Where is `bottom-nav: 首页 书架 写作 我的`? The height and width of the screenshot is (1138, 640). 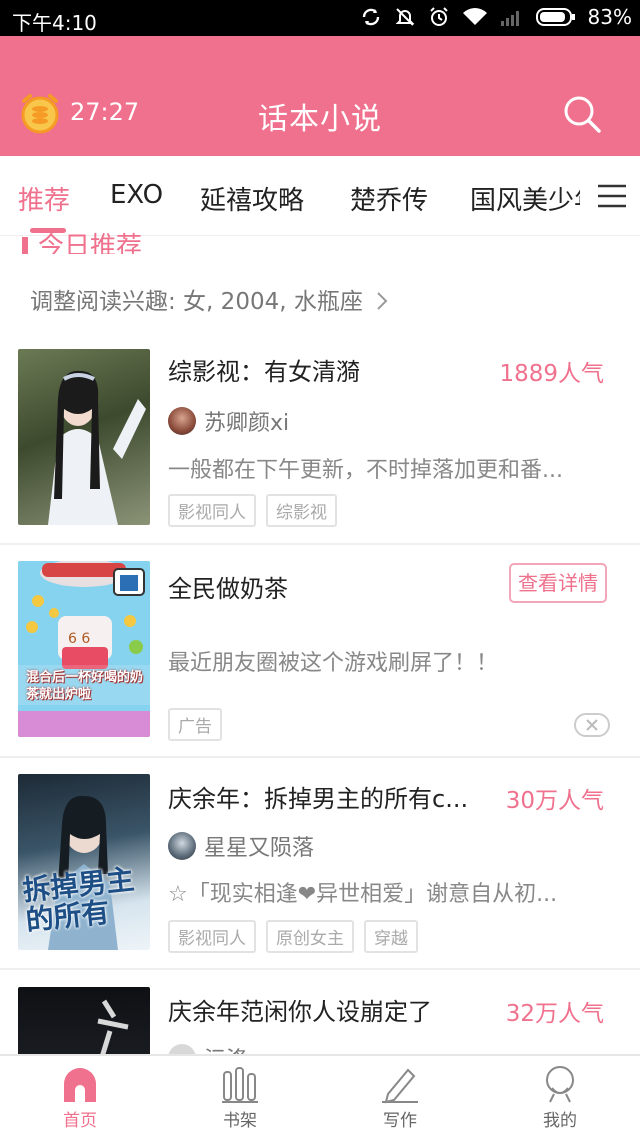
bottom-nav: 首页 书架 写作 我的 is located at coordinates (320, 1096).